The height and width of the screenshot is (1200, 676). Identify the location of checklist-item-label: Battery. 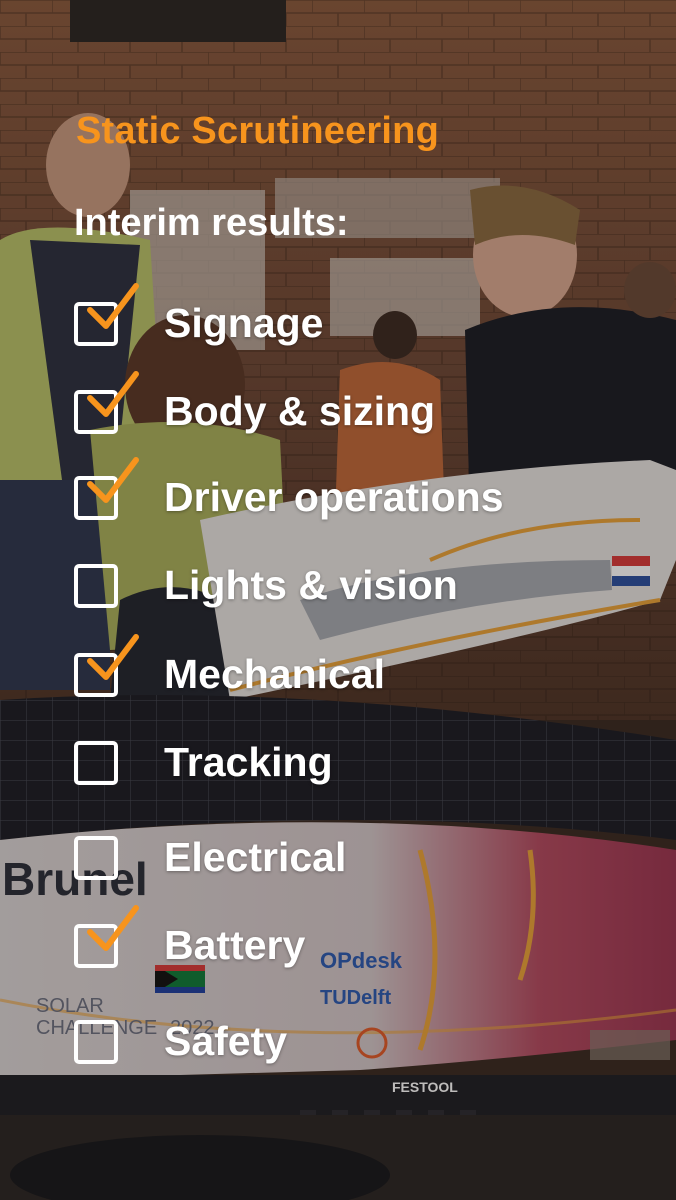
(235, 945).